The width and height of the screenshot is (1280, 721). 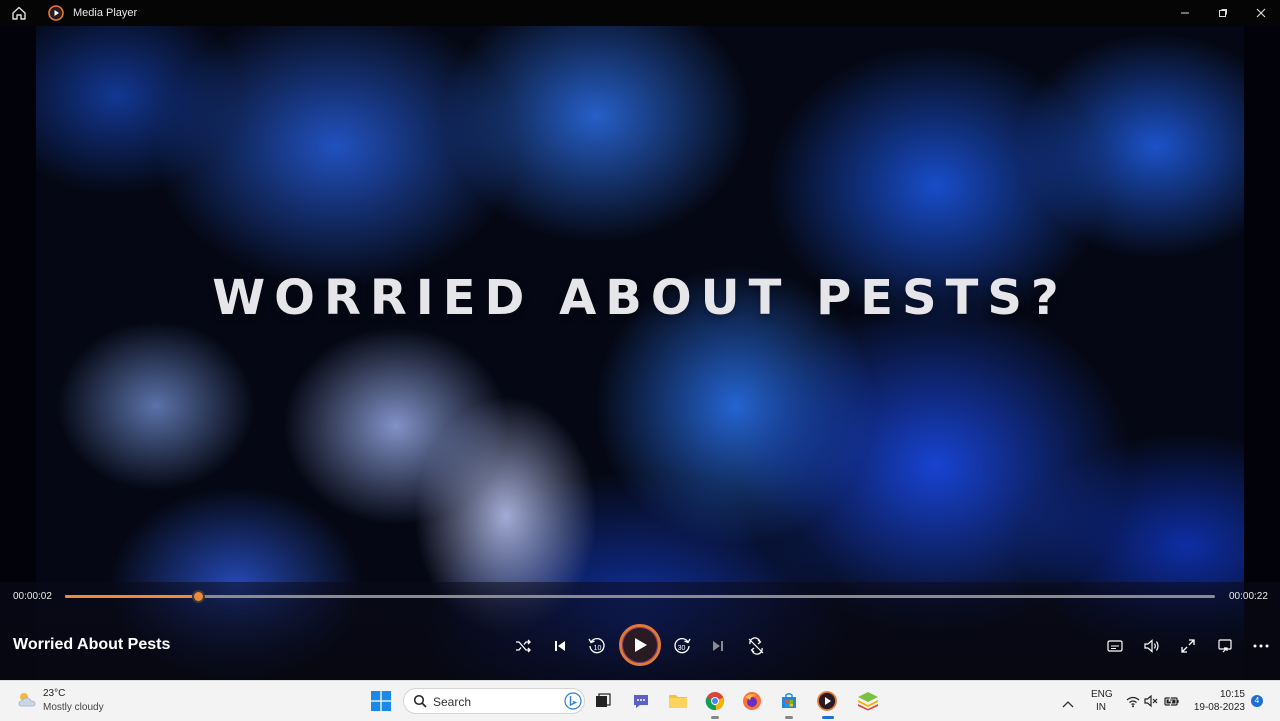 I want to click on captions-button, so click(x=1115, y=646).